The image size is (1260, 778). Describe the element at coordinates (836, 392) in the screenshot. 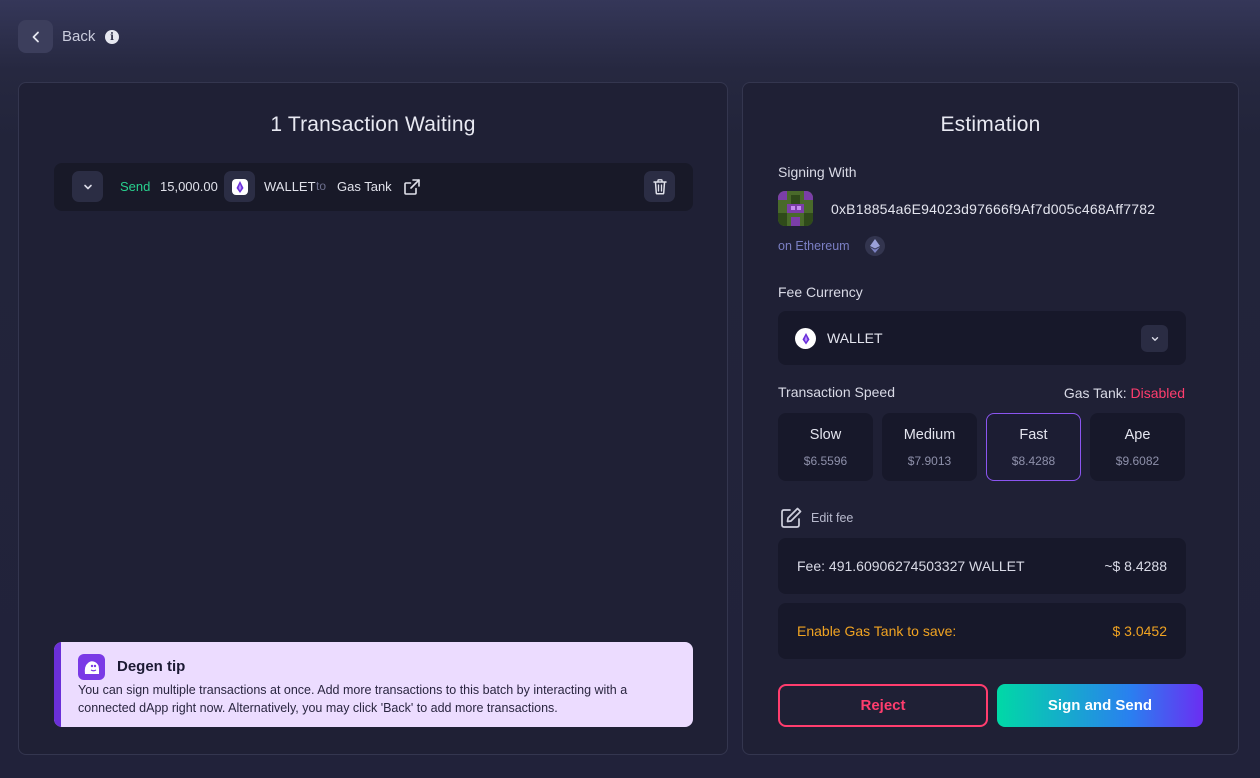

I see `transaction-speed-label: Transaction Speed` at that location.